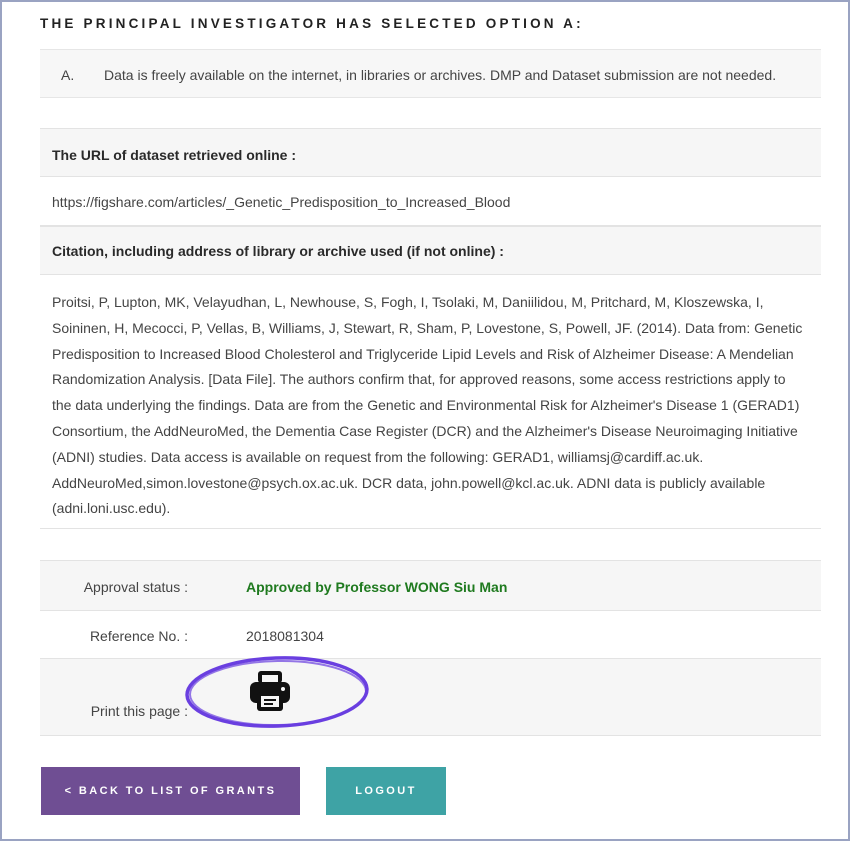 The image size is (850, 841). Describe the element at coordinates (139, 711) in the screenshot. I see `print-label: Print this page :` at that location.